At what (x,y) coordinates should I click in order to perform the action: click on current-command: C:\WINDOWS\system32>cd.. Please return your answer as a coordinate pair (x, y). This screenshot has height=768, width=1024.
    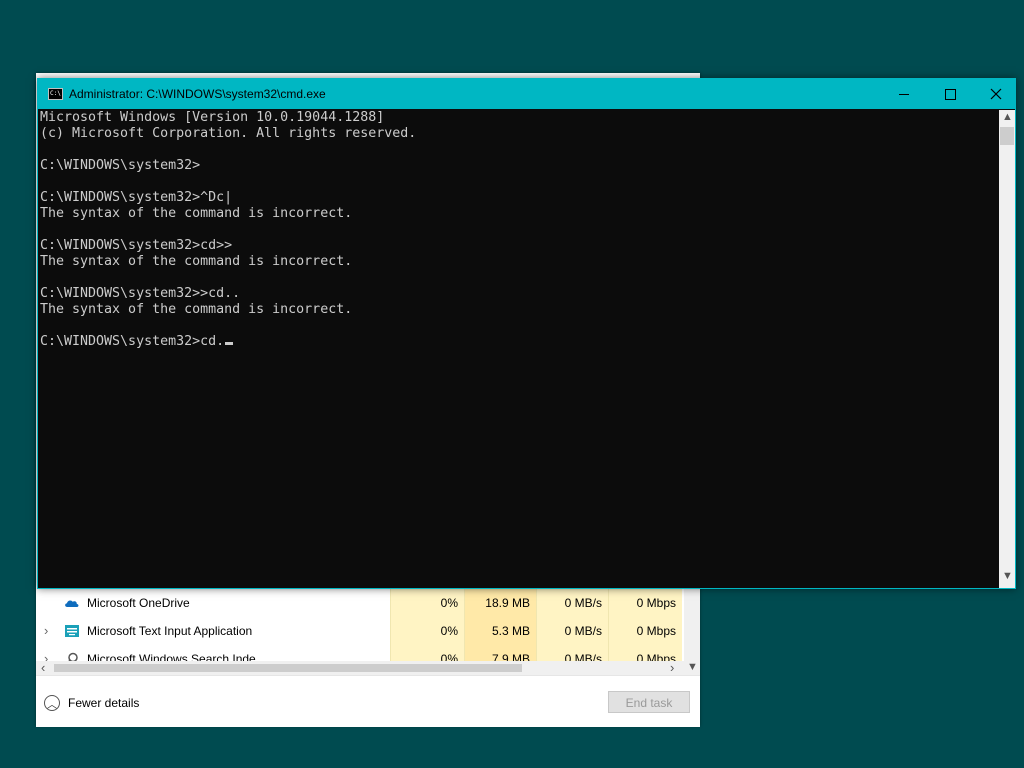
    Looking at the image, I should click on (132, 341).